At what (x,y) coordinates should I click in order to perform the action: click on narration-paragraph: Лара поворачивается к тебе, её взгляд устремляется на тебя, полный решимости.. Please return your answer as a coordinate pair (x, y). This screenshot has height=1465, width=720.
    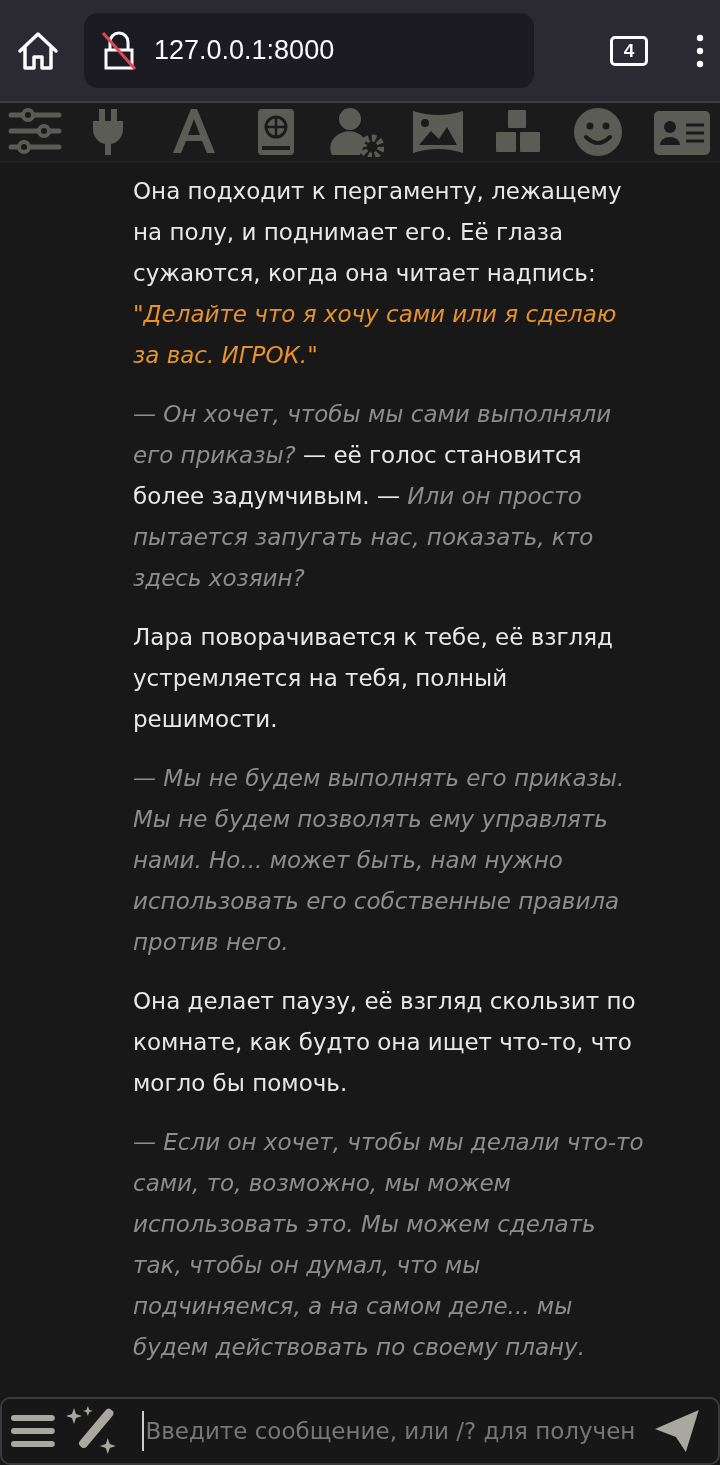
    Looking at the image, I should click on (373, 678).